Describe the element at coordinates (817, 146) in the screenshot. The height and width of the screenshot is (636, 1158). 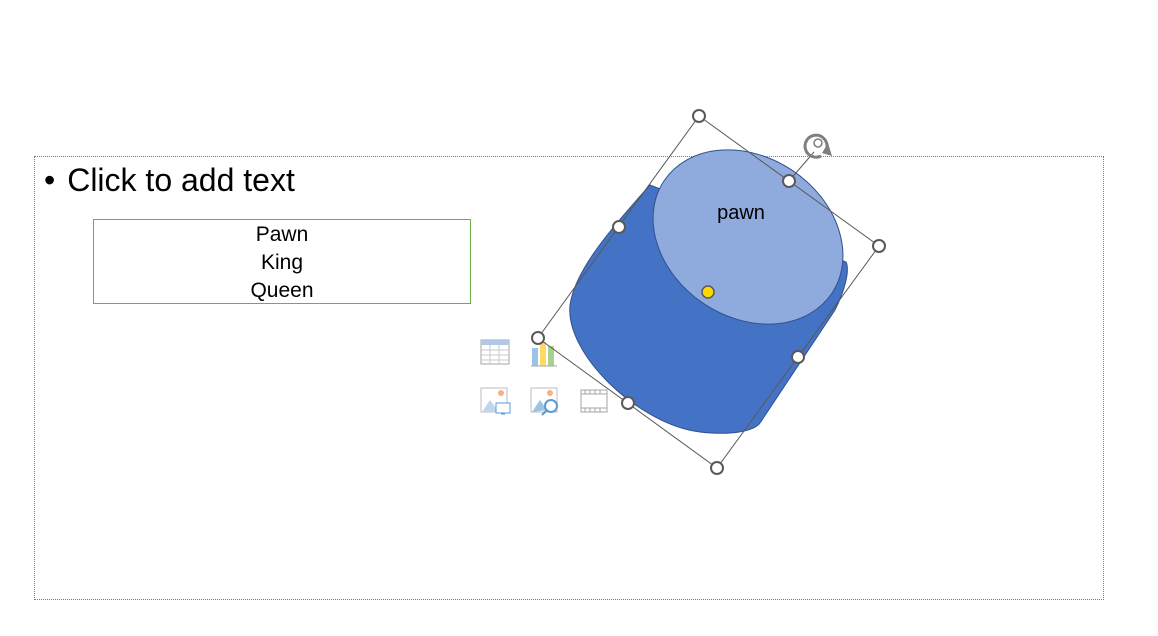
I see `rotate-handle-icon` at that location.